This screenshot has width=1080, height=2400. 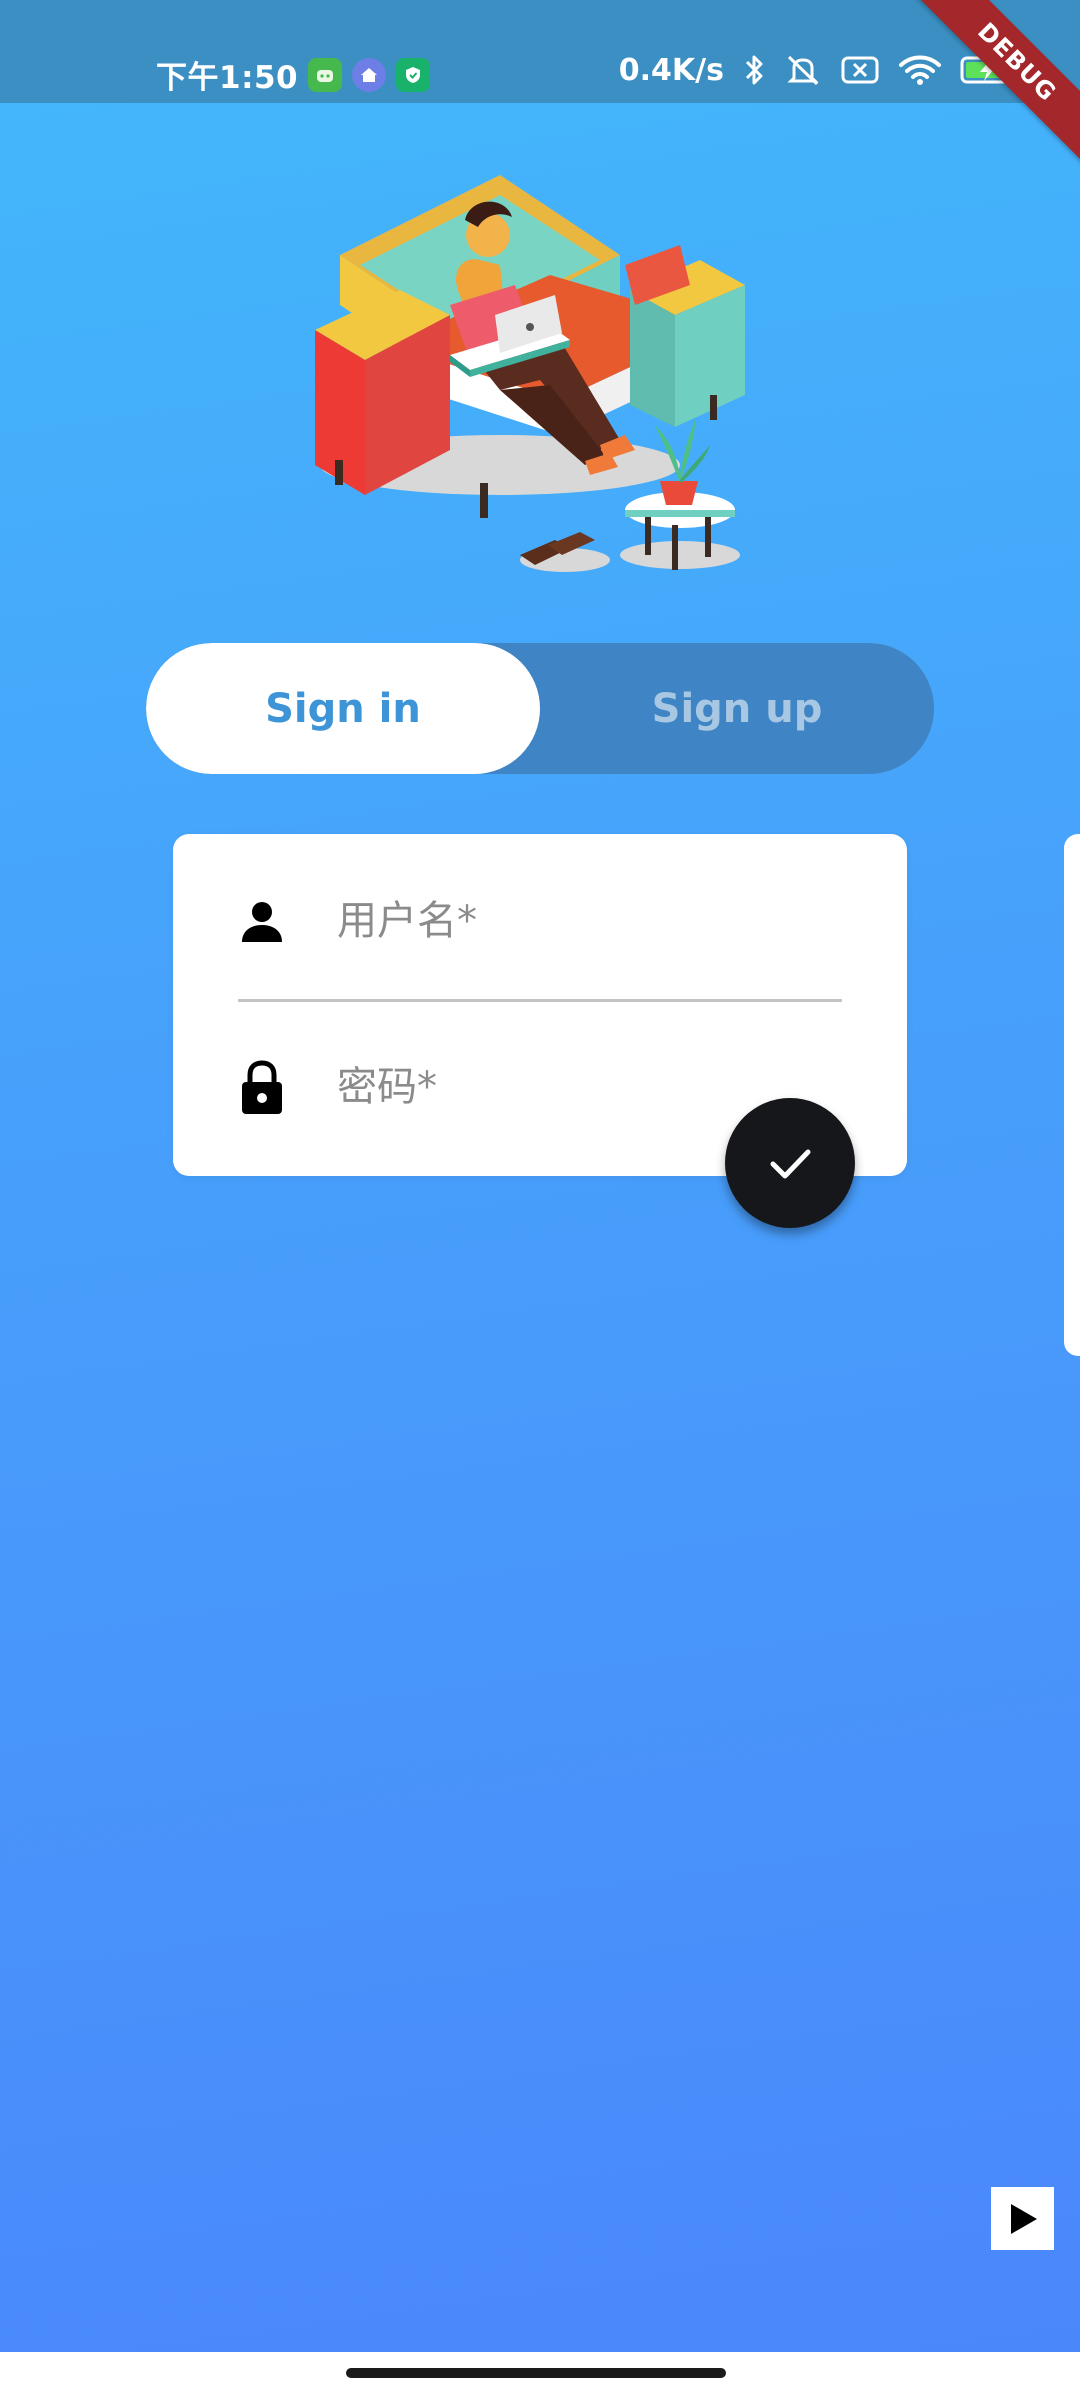 I want to click on play-icon, so click(x=1023, y=2218).